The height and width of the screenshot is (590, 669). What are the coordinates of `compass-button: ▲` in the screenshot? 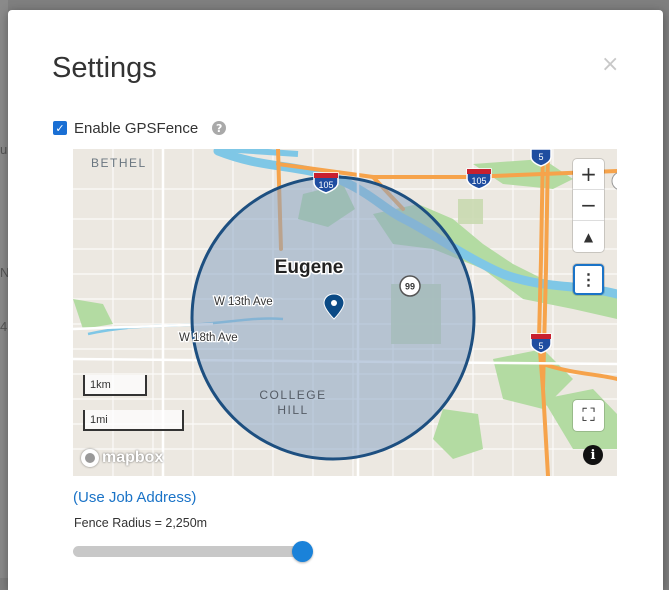 It's located at (588, 236).